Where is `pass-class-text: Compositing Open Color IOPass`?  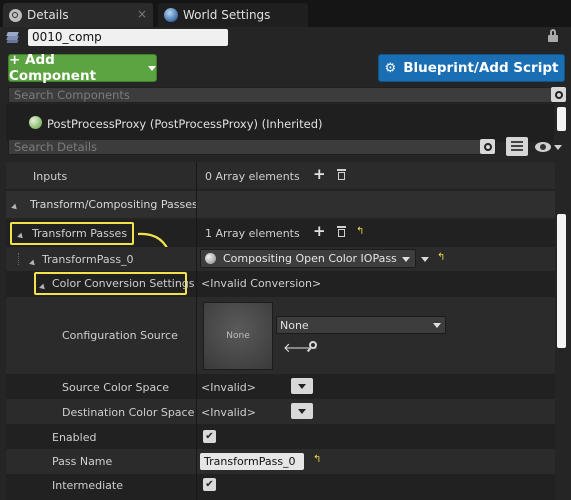 pass-class-text: Compositing Open Color IOPass is located at coordinates (310, 258).